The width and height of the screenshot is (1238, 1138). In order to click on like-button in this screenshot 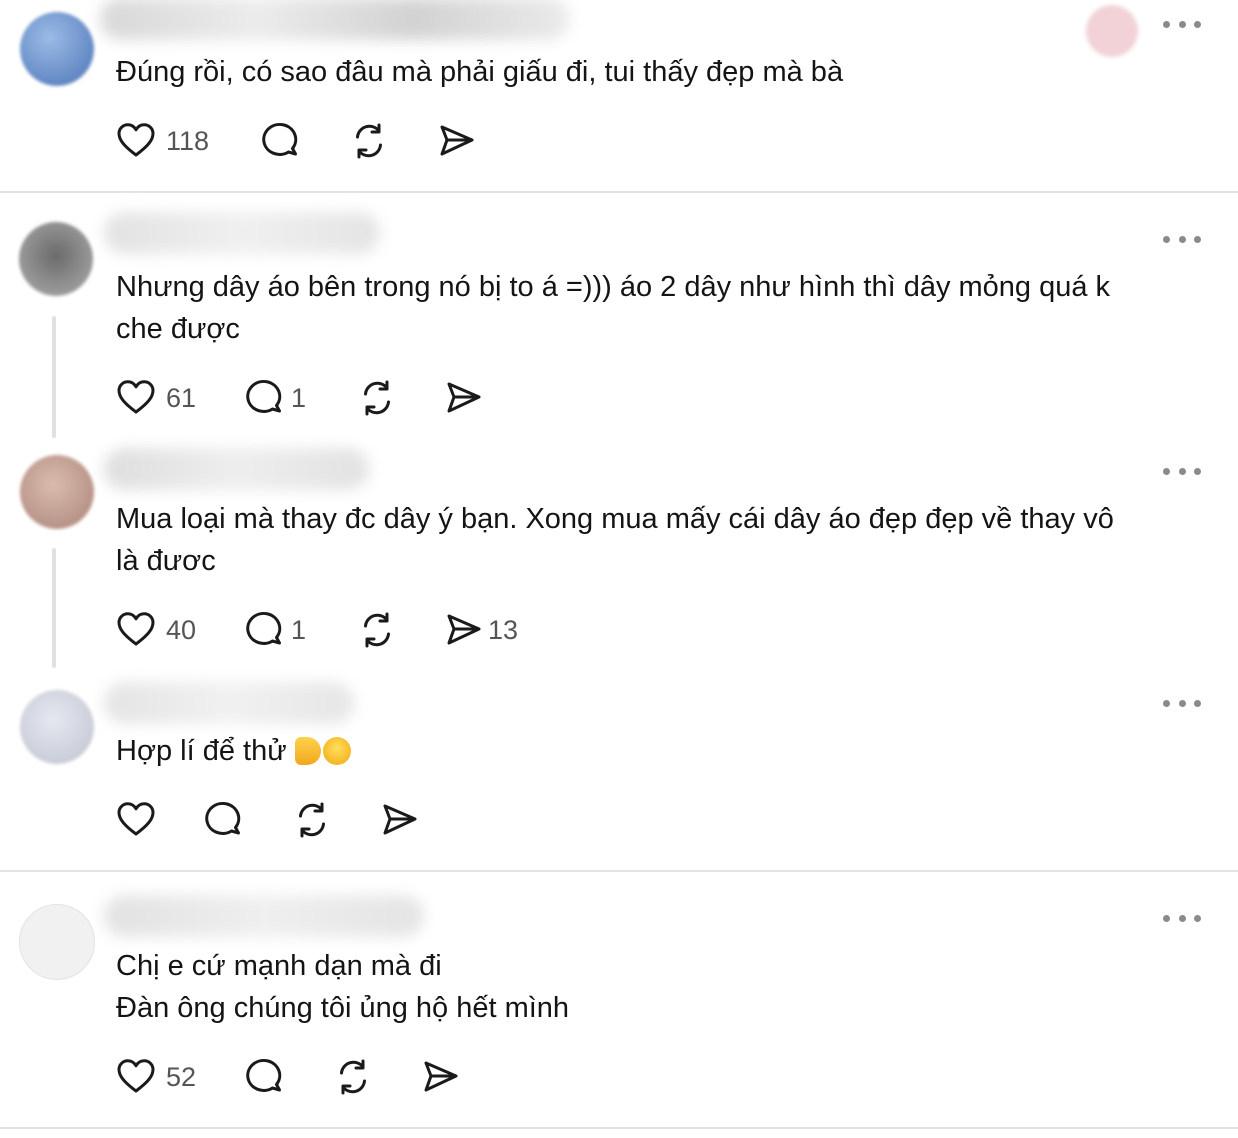, I will do `click(136, 820)`.